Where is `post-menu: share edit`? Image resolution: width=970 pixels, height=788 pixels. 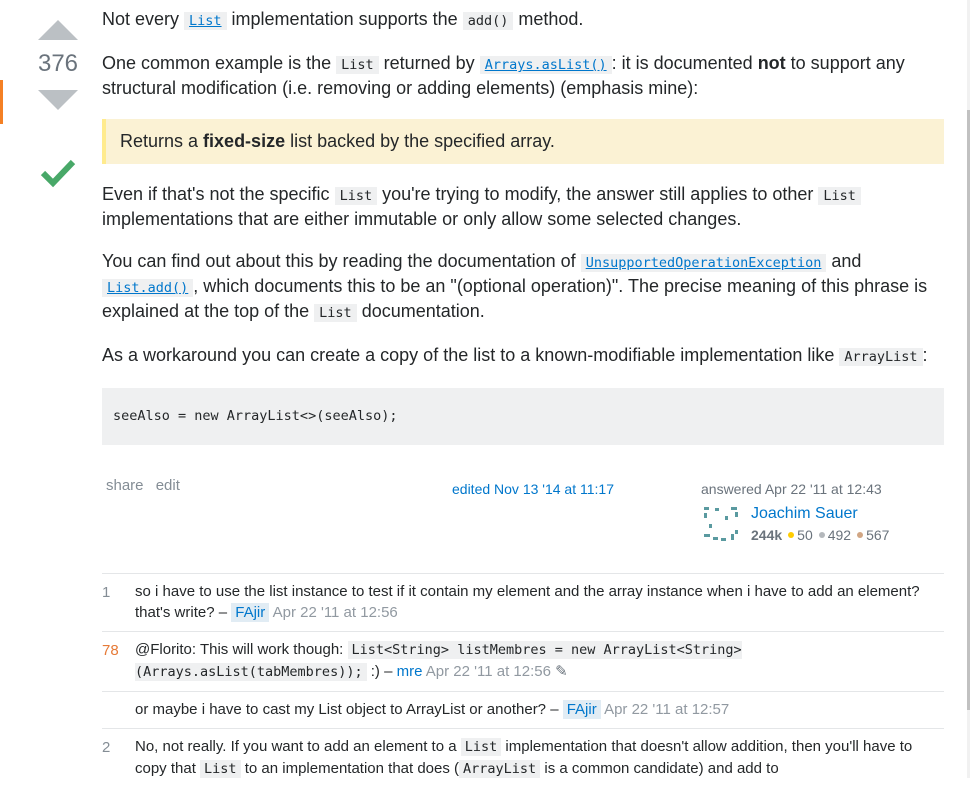 post-menu: share edit is located at coordinates (147, 485).